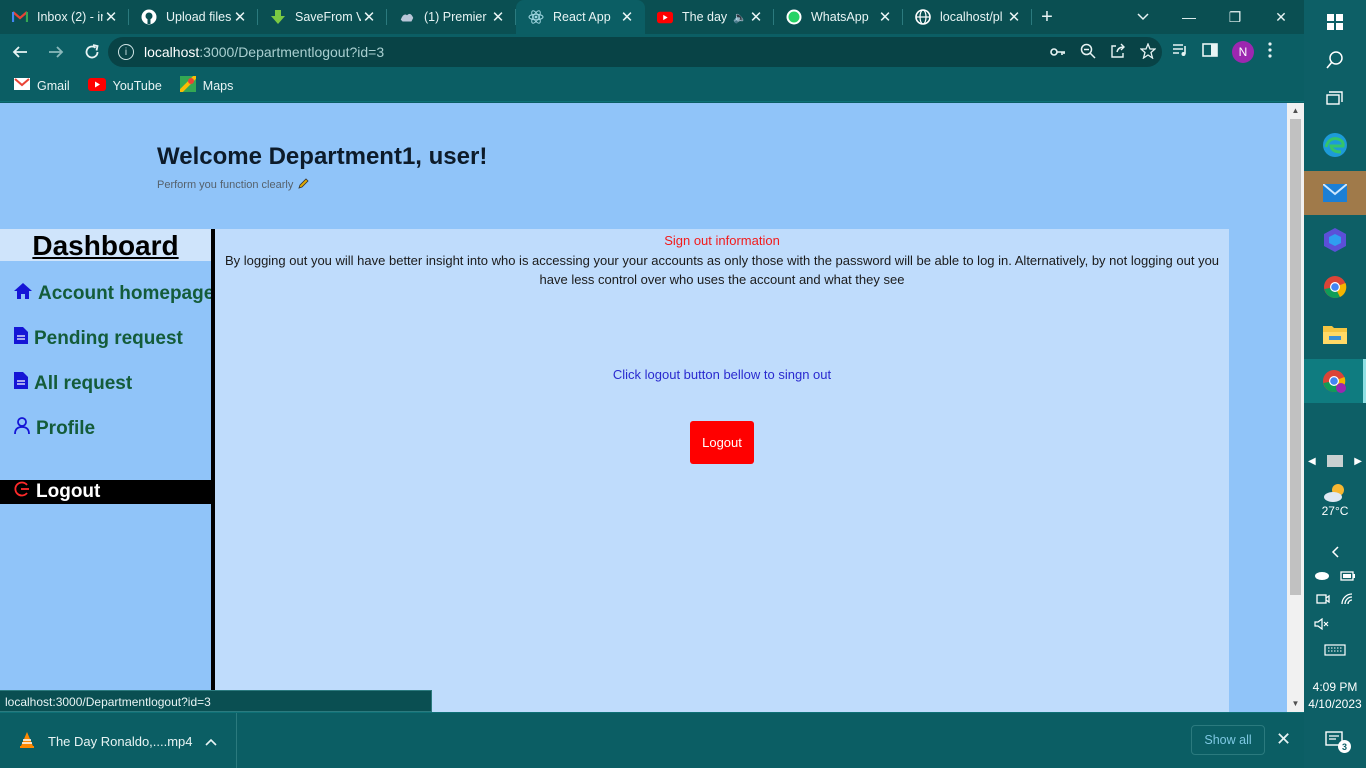  Describe the element at coordinates (1335, 145) in the screenshot. I see `edge-icon` at that location.